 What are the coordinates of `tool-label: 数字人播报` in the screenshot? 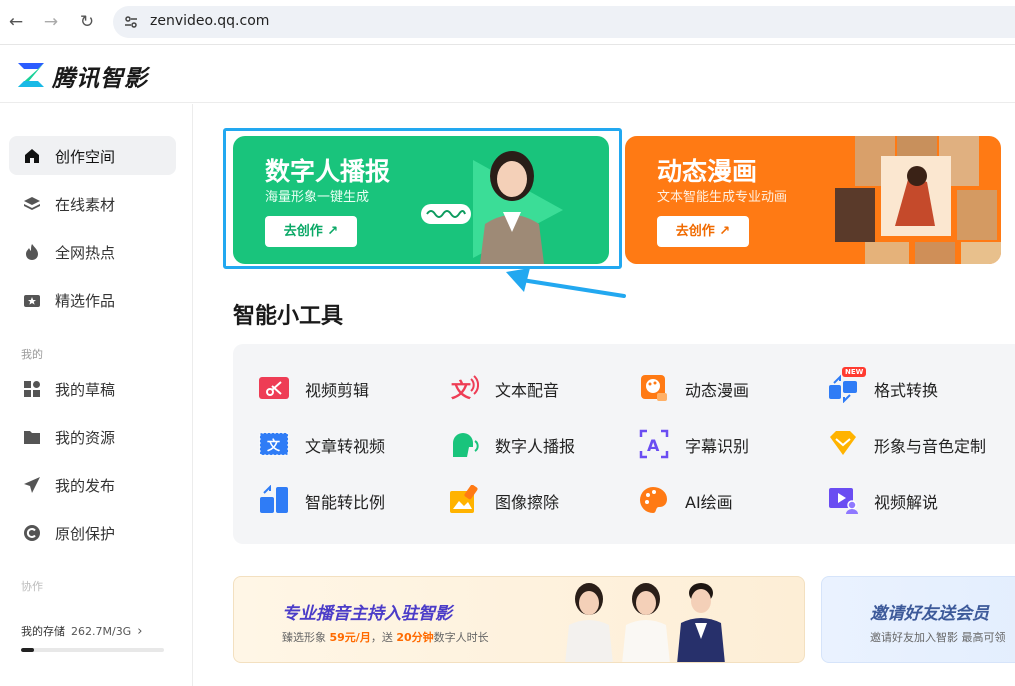 It's located at (535, 446).